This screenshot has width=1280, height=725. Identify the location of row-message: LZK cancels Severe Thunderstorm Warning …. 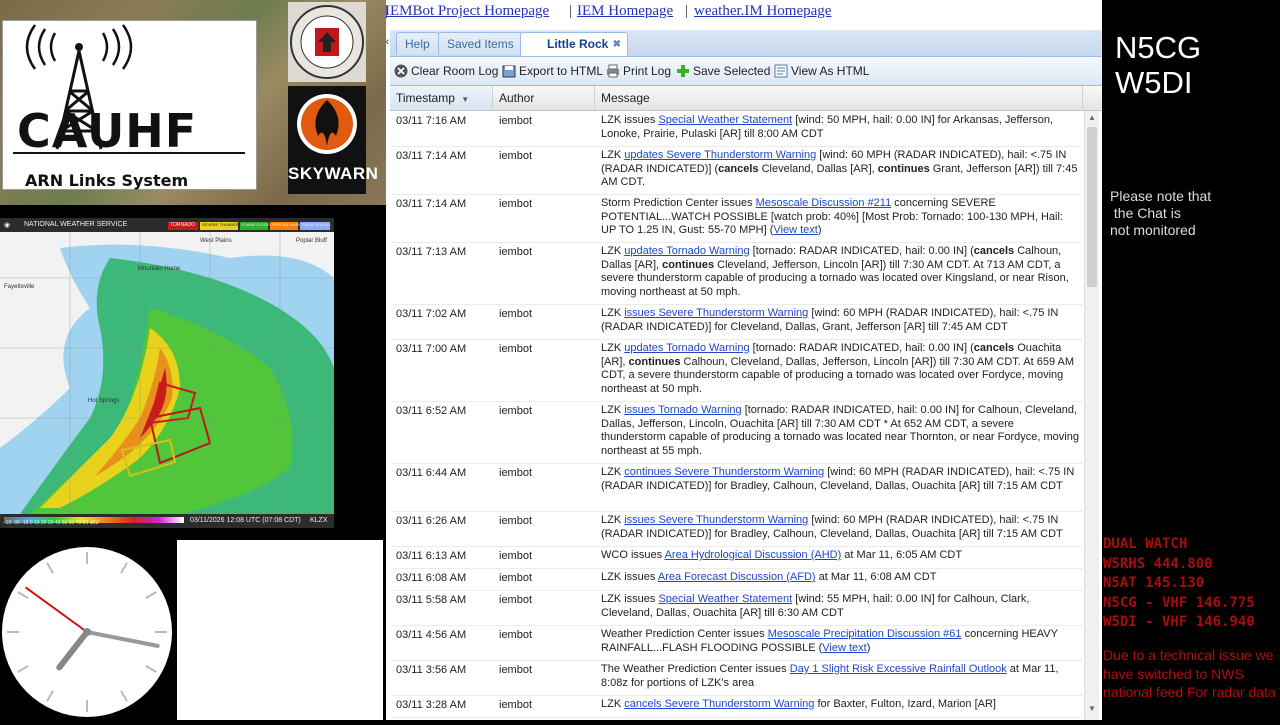
(840, 705).